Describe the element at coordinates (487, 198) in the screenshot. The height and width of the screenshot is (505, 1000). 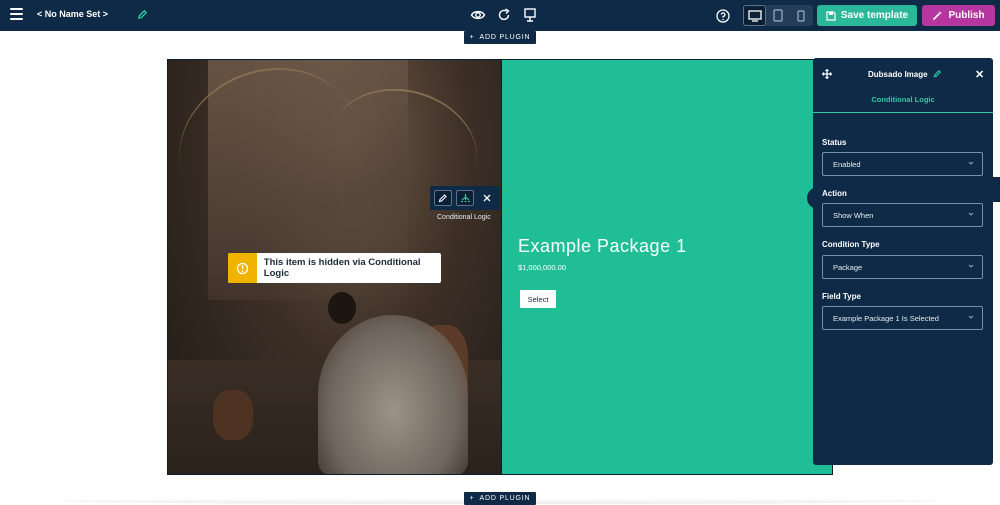
I see `close-element-icon` at that location.